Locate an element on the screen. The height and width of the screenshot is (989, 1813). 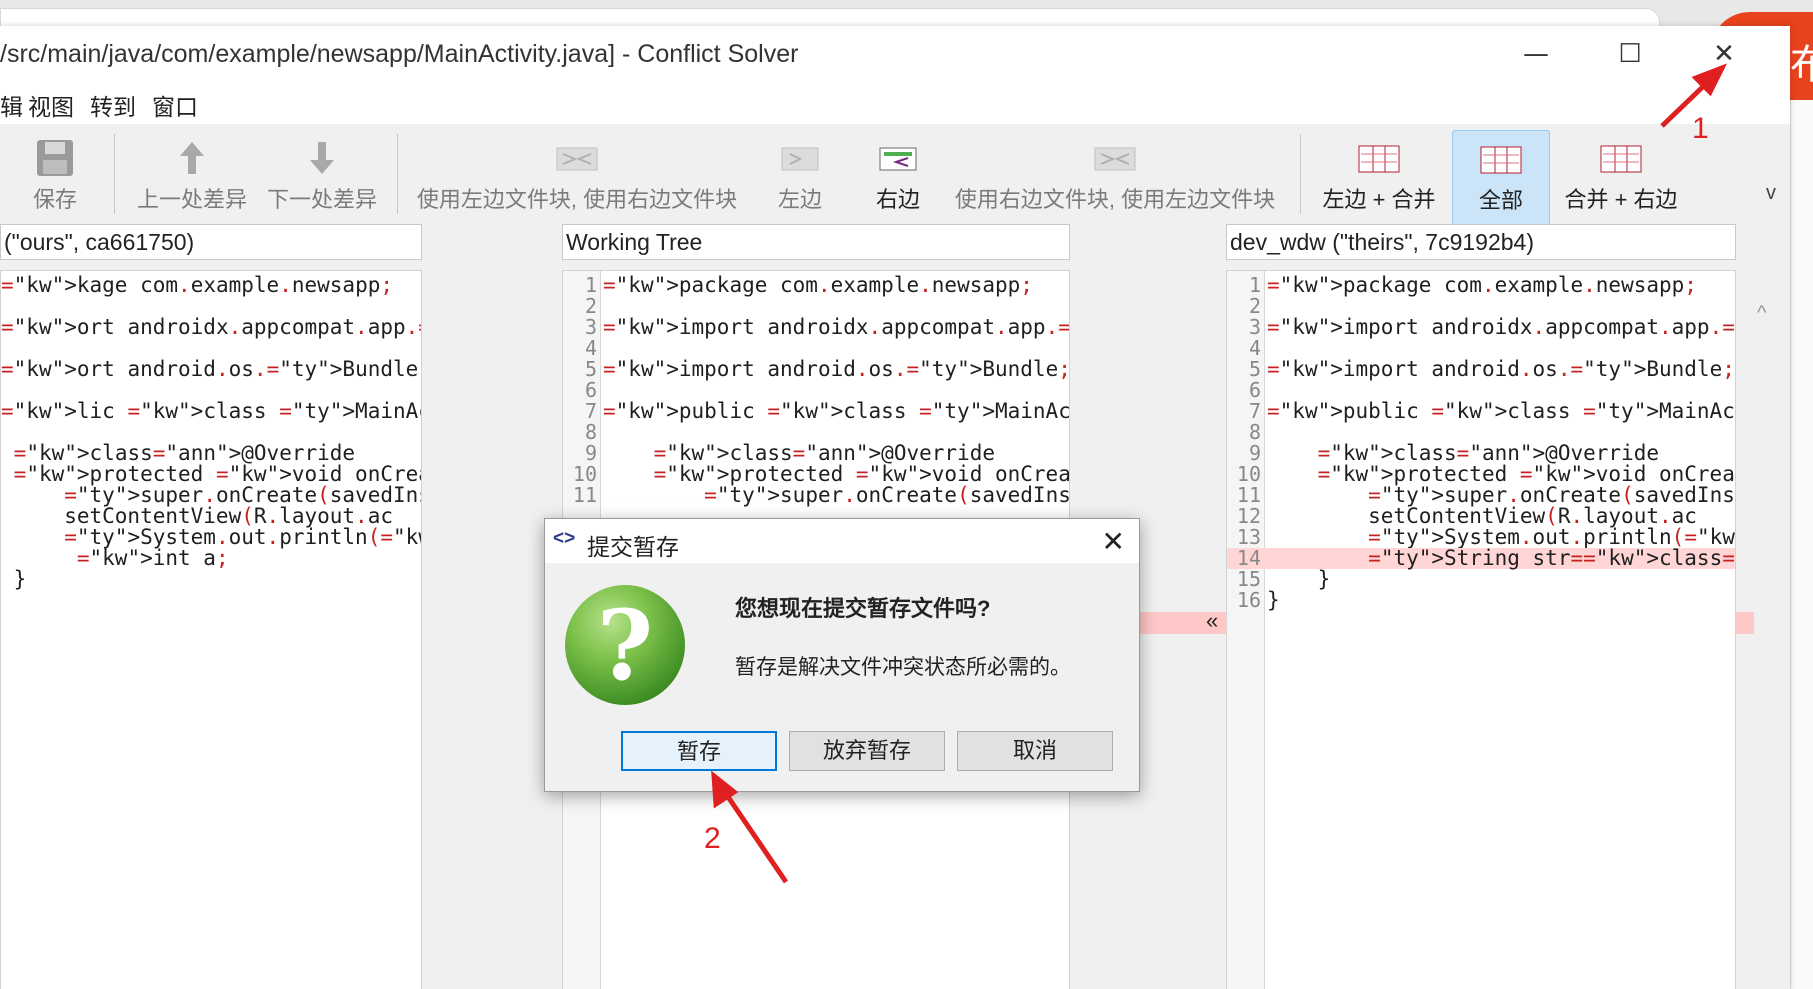
menu-edit: 辑 is located at coordinates (11, 105).